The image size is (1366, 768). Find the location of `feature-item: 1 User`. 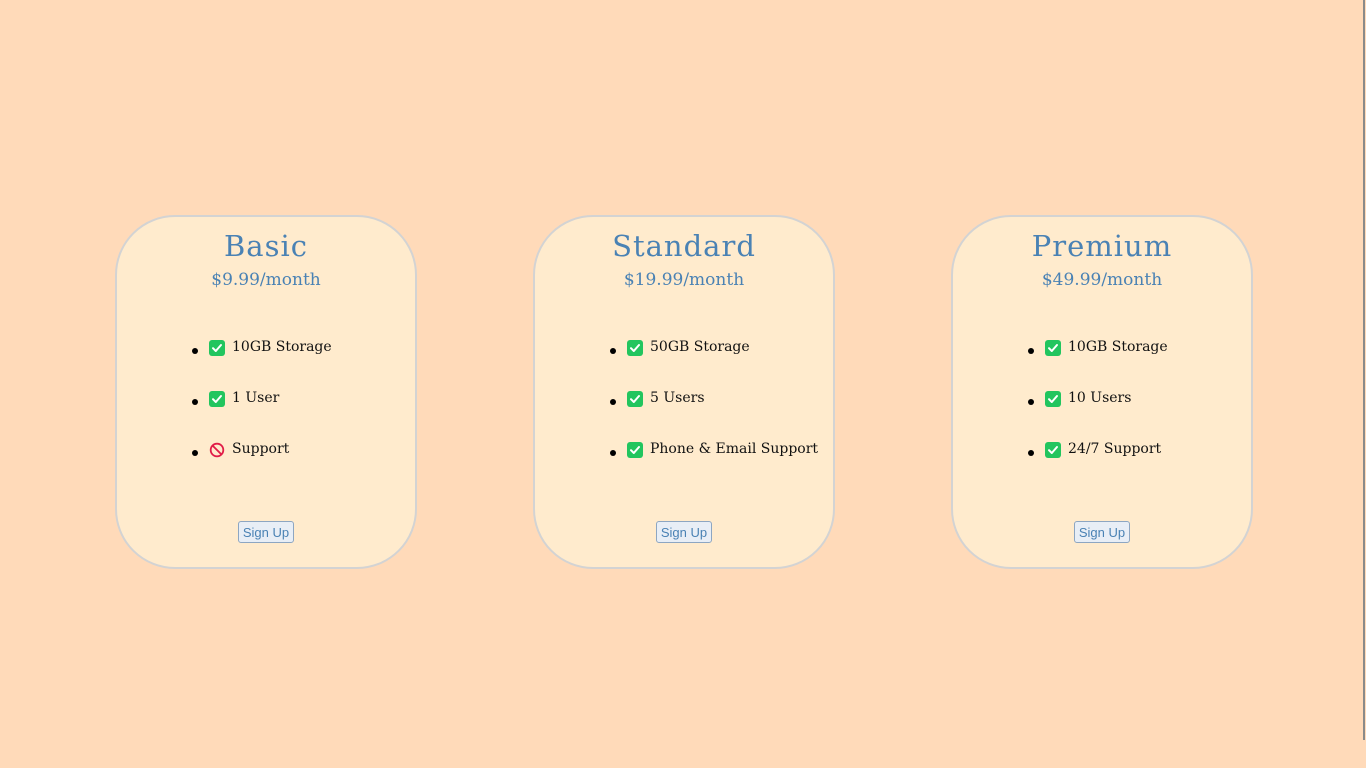

feature-item: 1 User is located at coordinates (266, 414).